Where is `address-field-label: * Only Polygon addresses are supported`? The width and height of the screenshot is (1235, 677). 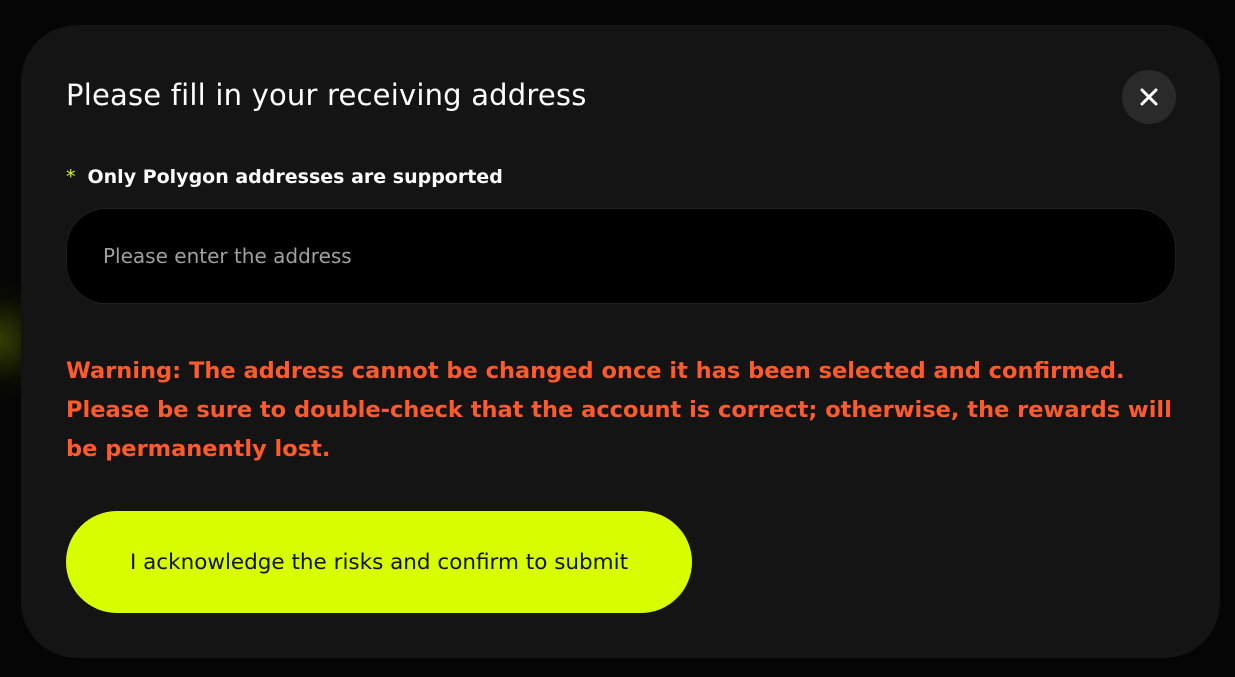 address-field-label: * Only Polygon addresses are supported is located at coordinates (284, 177).